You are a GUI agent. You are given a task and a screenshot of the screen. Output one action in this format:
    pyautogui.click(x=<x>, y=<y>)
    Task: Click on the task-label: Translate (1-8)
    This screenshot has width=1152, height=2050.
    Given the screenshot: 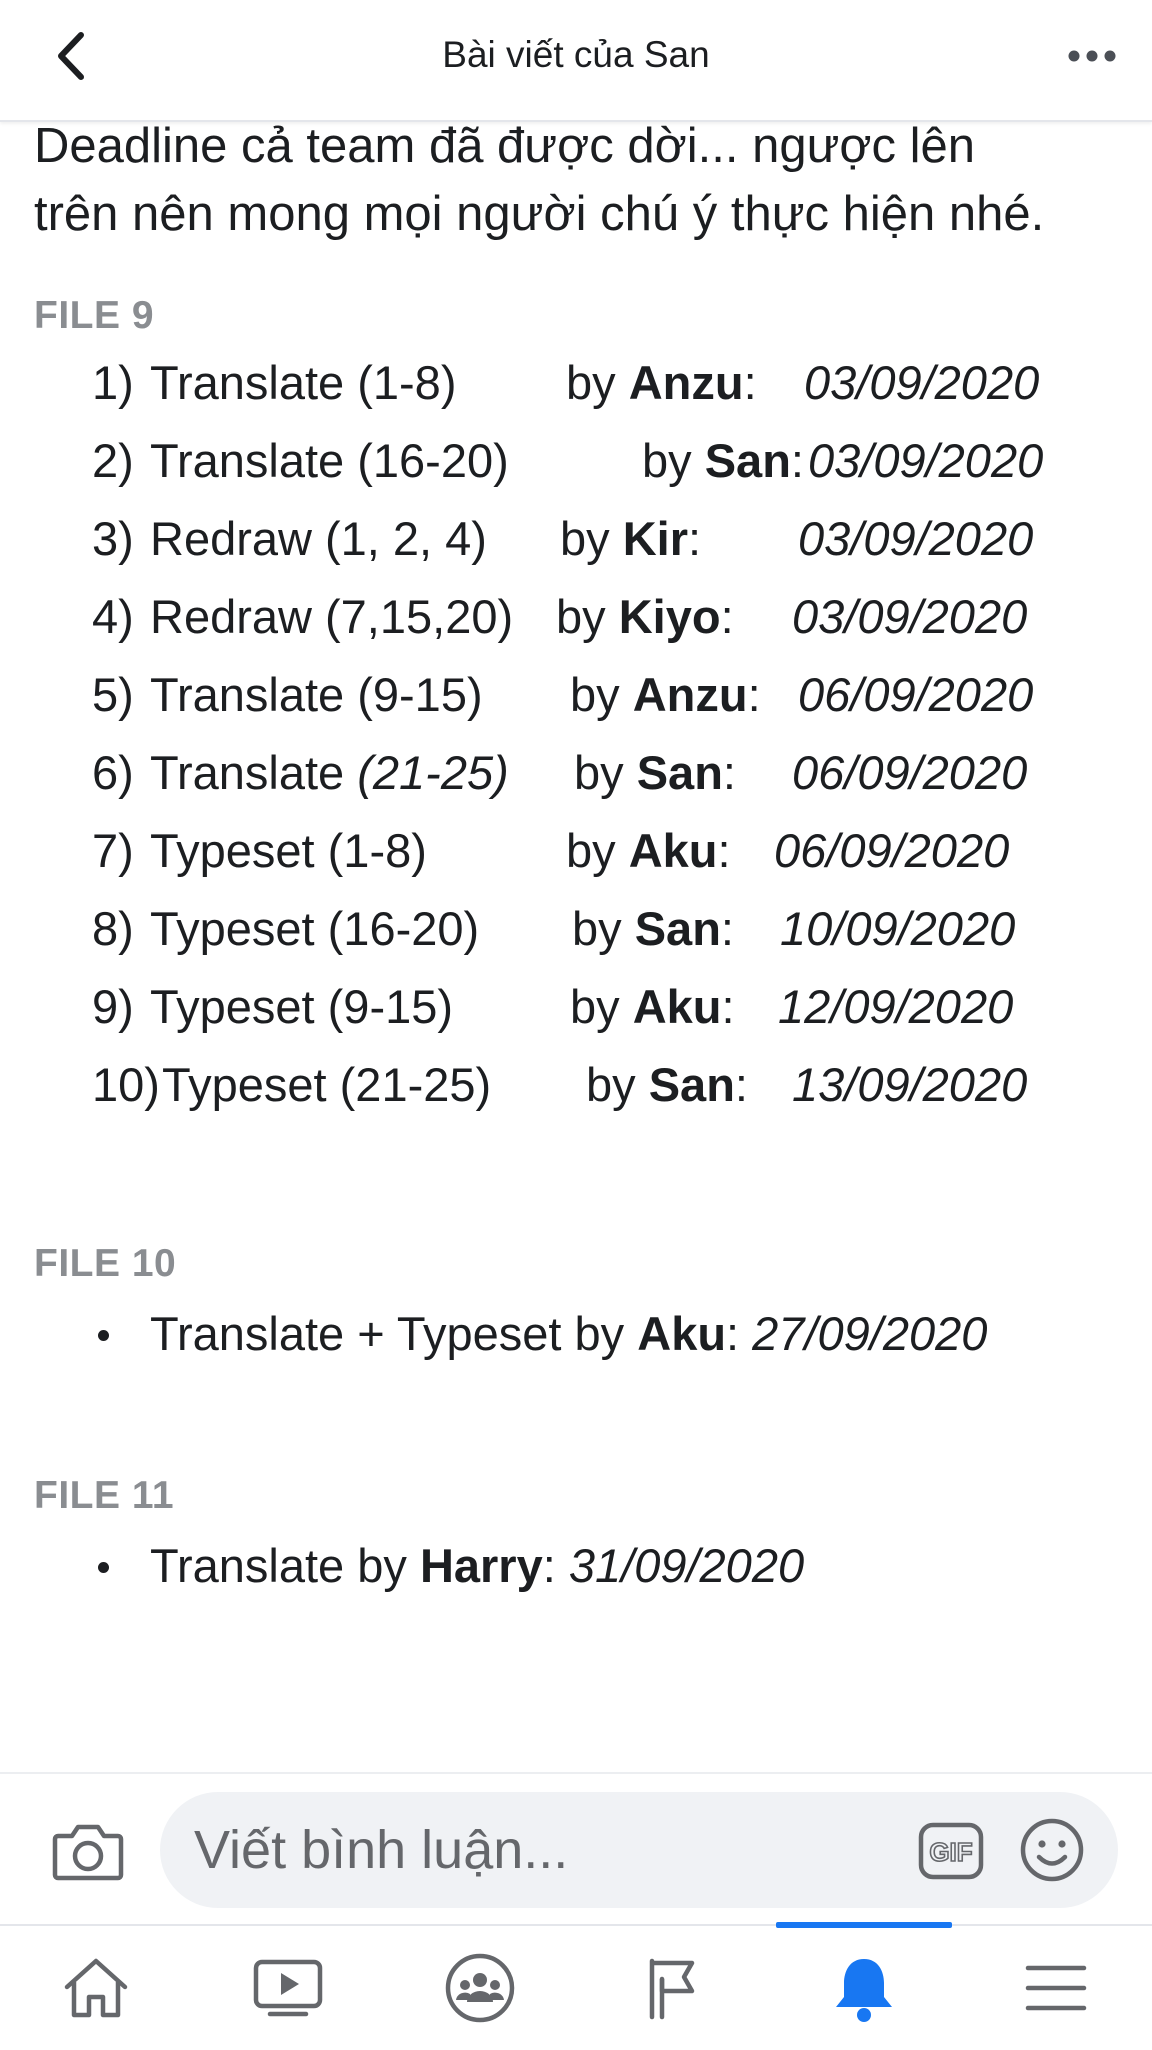 What is the action you would take?
    pyautogui.click(x=303, y=382)
    